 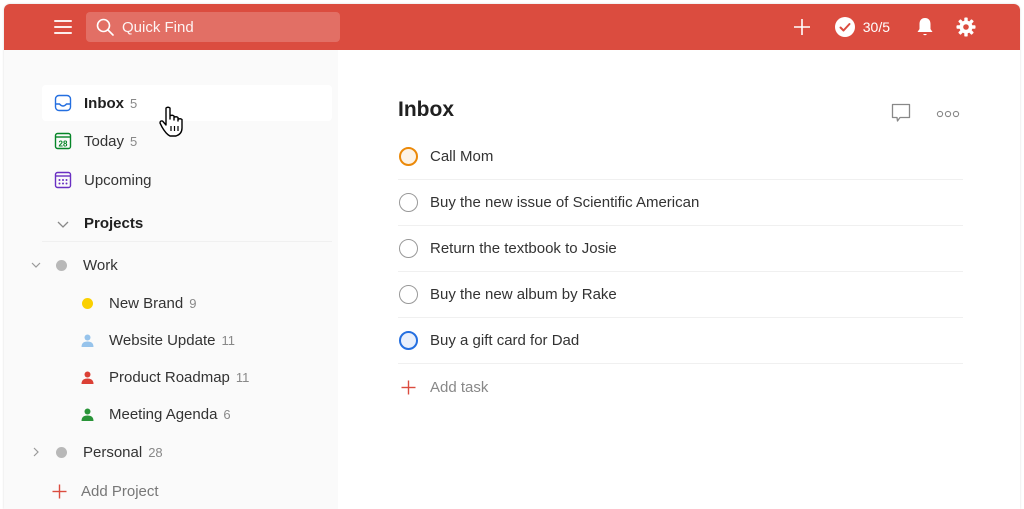 I want to click on task-content: Buy the new issue of Scientific American, so click(x=564, y=202).